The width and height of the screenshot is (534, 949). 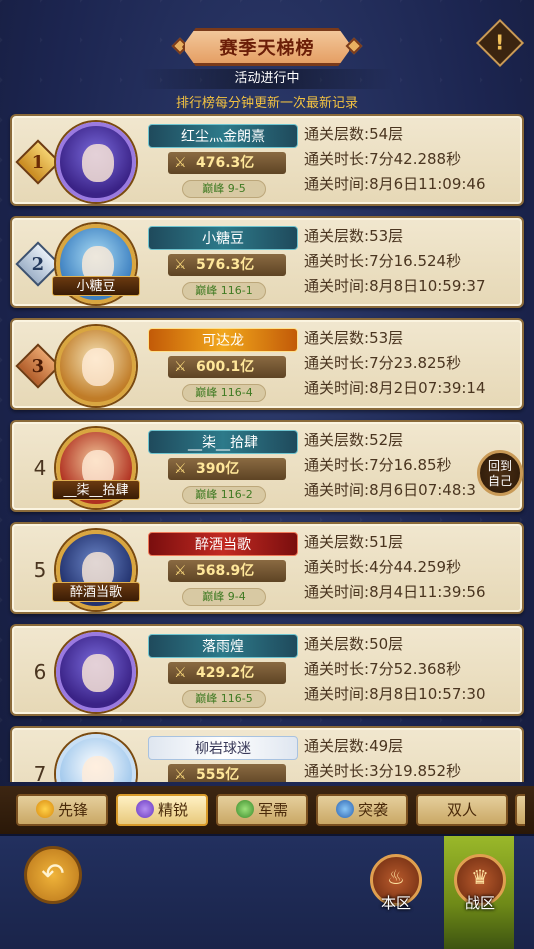 What do you see at coordinates (40, 672) in the screenshot?
I see `rank-number: 6` at bounding box center [40, 672].